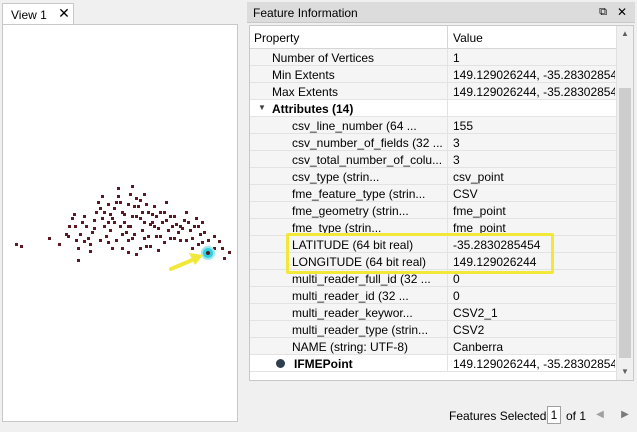 The height and width of the screenshot is (432, 637). I want to click on column-divider, so click(447, 37).